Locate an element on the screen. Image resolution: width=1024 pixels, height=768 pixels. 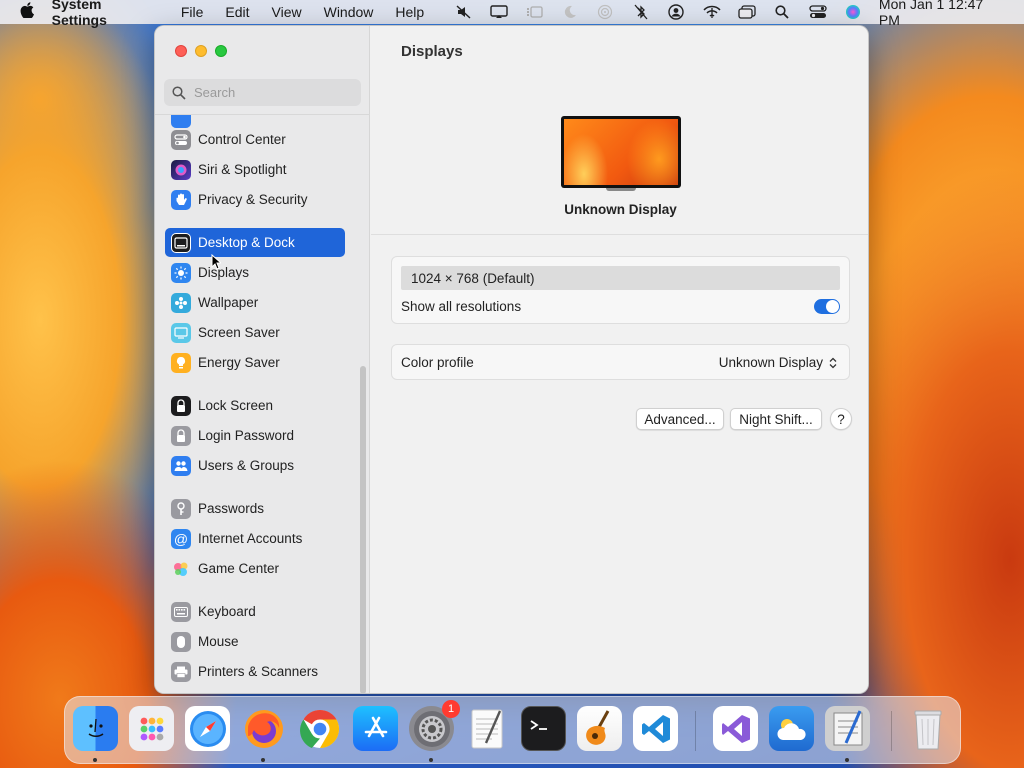
sidebar-item-users-groups: Users & Groups is located at coordinates (255, 465).